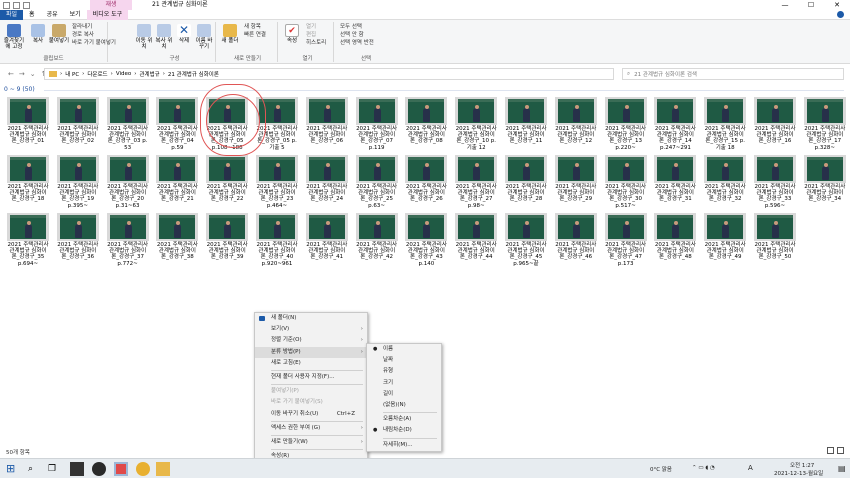 The image size is (850, 478). What do you see at coordinates (775, 121) in the screenshot?
I see `file-item: 2021 주택관리사 관계법규 심화이 론_강경구_16` at bounding box center [775, 121].